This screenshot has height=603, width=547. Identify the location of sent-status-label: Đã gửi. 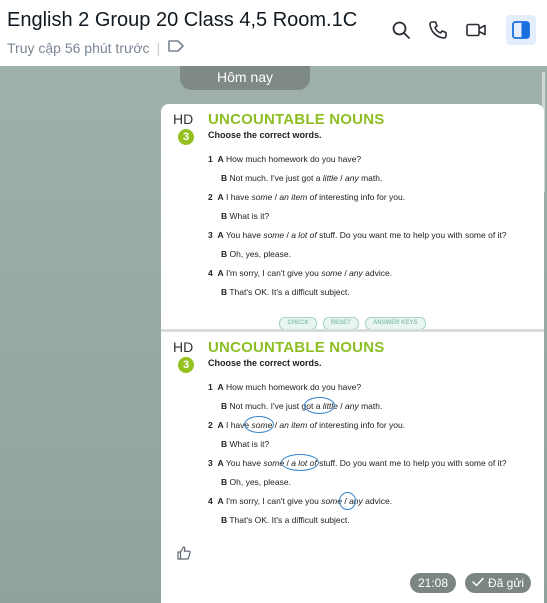
(506, 583).